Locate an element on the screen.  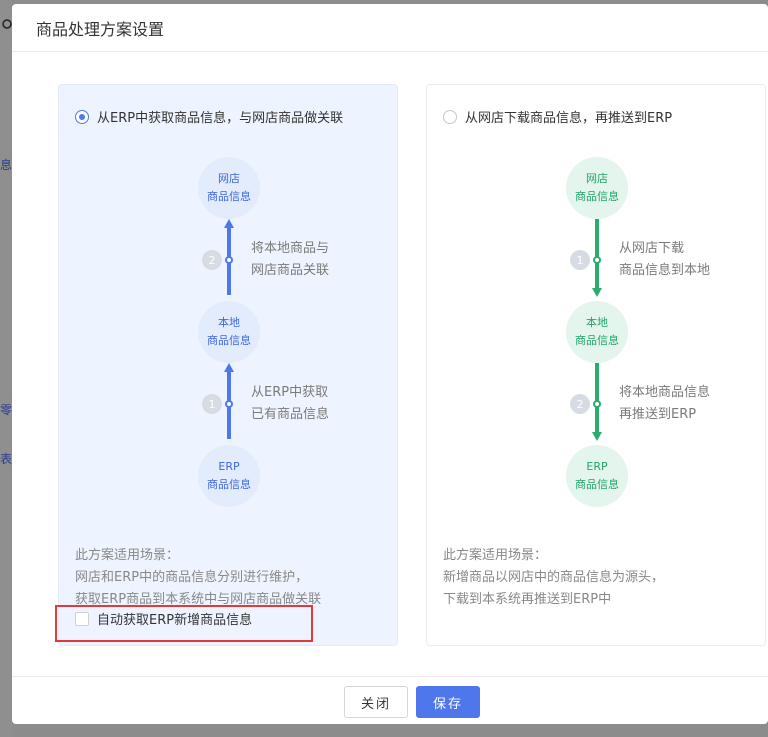
option-radio-store-download: 从网店下载商品信息，再推送到ERP is located at coordinates (557, 116).